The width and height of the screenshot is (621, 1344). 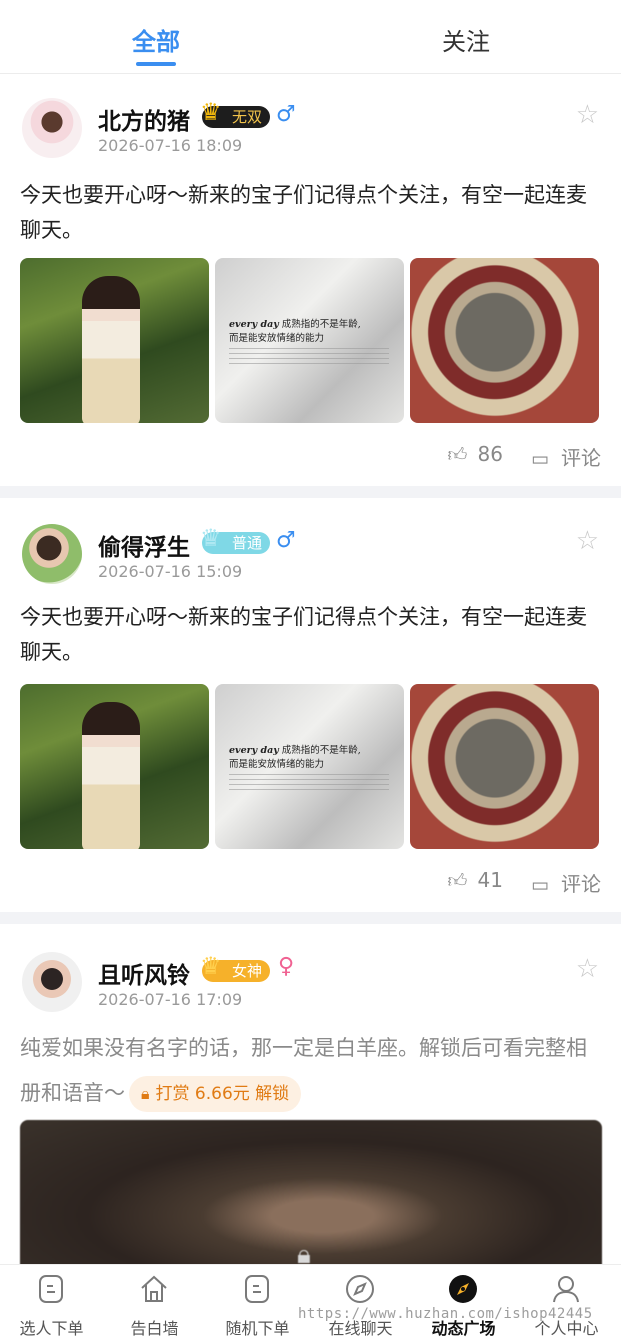 I want to click on tab-select-order: 选人下单, so click(x=51, y=1304).